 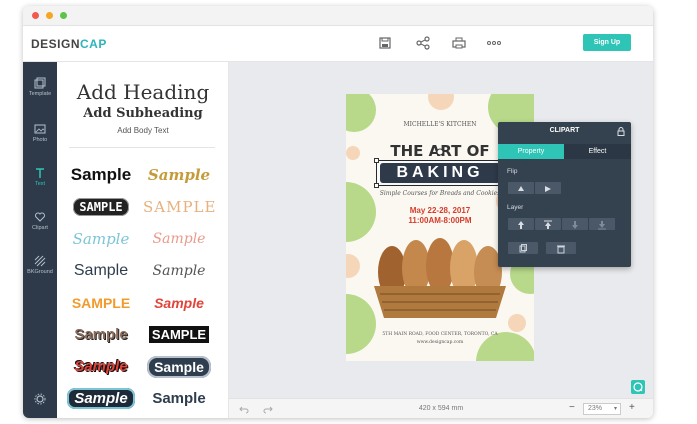 What do you see at coordinates (143, 113) in the screenshot?
I see `add-subheading-item: Add Subheading` at bounding box center [143, 113].